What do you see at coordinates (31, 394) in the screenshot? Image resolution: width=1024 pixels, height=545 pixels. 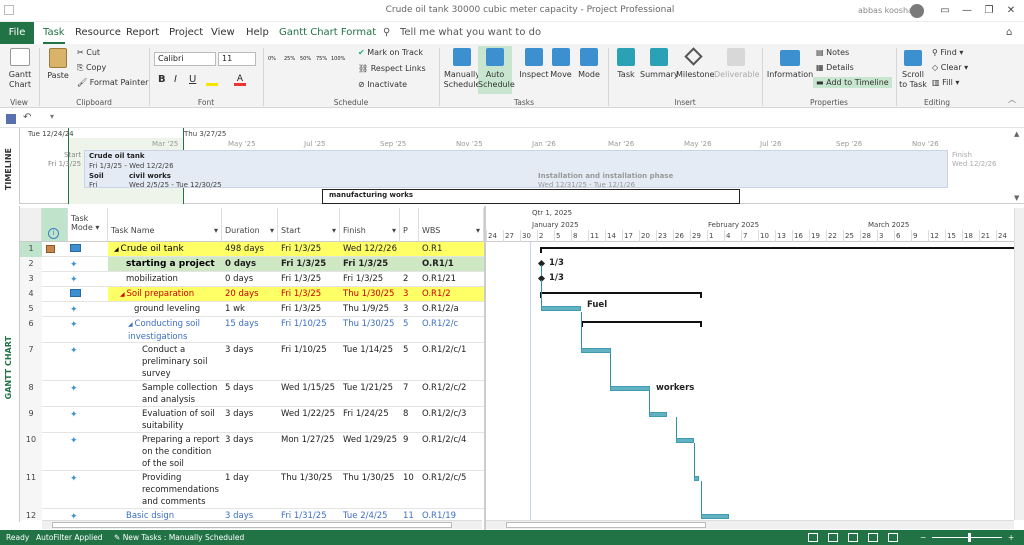 I see `row-number: 8` at bounding box center [31, 394].